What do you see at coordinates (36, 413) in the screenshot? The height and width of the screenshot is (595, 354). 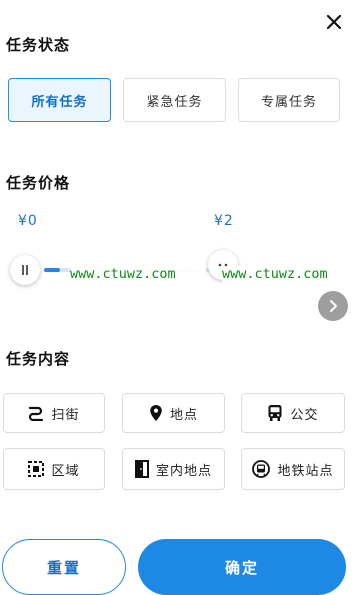 I see `sweep-street-icon` at bounding box center [36, 413].